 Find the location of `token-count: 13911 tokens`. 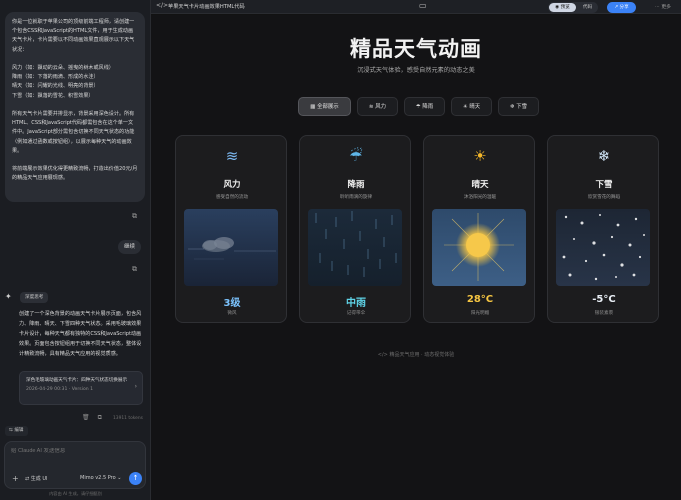

token-count: 13911 tokens is located at coordinates (128, 418).